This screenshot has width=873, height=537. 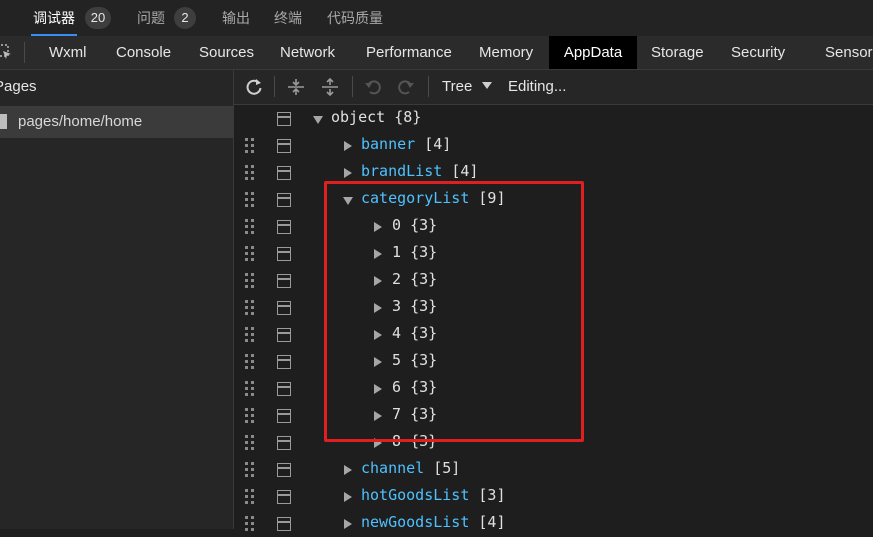 I want to click on tab-performance: Performance, so click(x=409, y=52).